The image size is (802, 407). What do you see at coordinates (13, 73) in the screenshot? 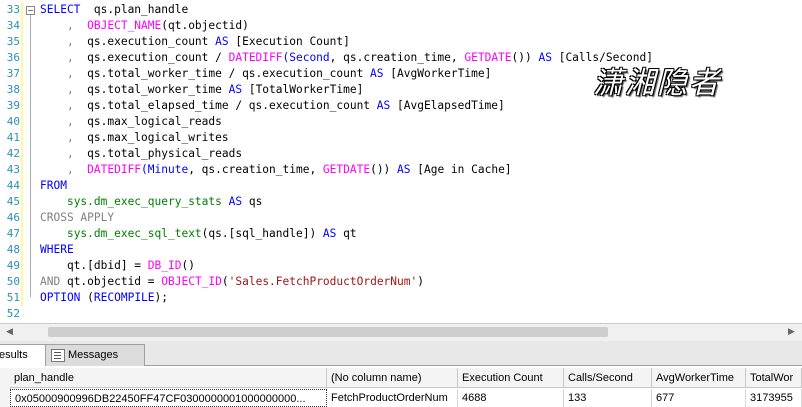
I see `line-number: 37` at bounding box center [13, 73].